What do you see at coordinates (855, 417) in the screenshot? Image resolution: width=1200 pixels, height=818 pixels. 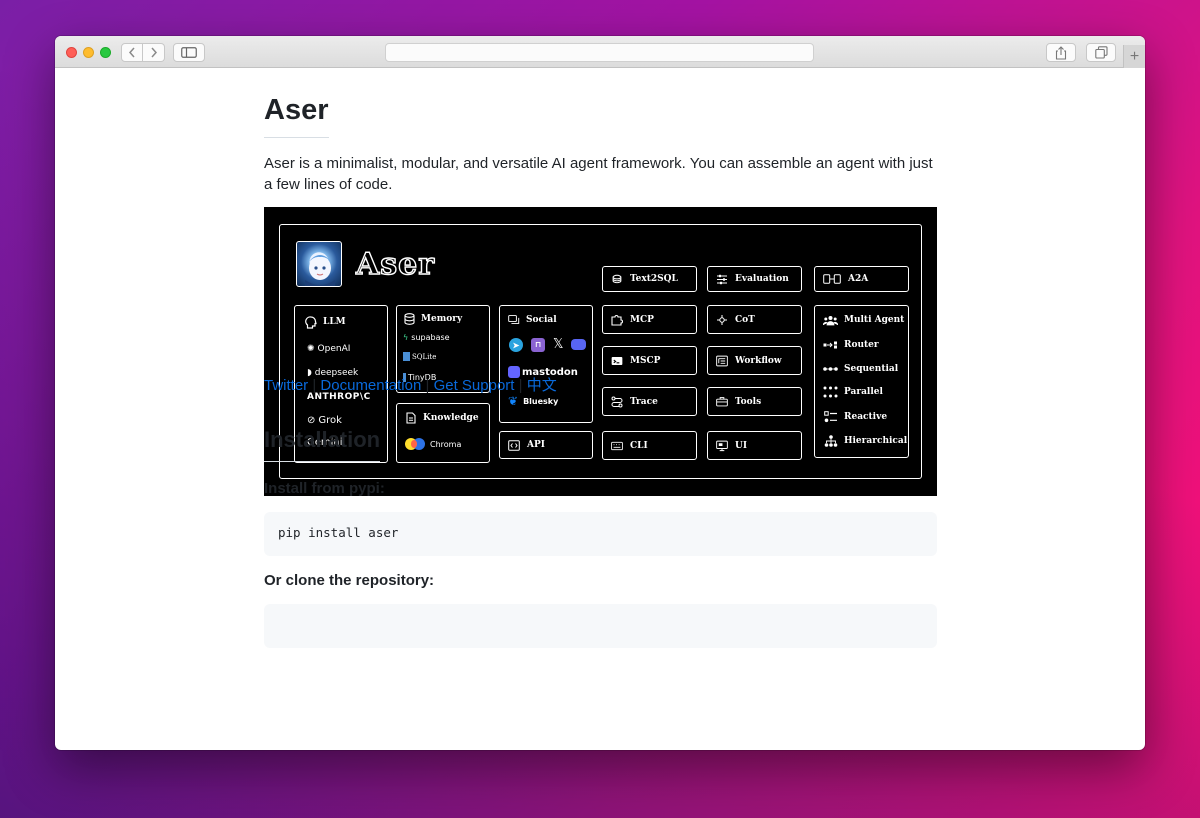 I see `multi-agent-item-reactive: Reactive` at bounding box center [855, 417].